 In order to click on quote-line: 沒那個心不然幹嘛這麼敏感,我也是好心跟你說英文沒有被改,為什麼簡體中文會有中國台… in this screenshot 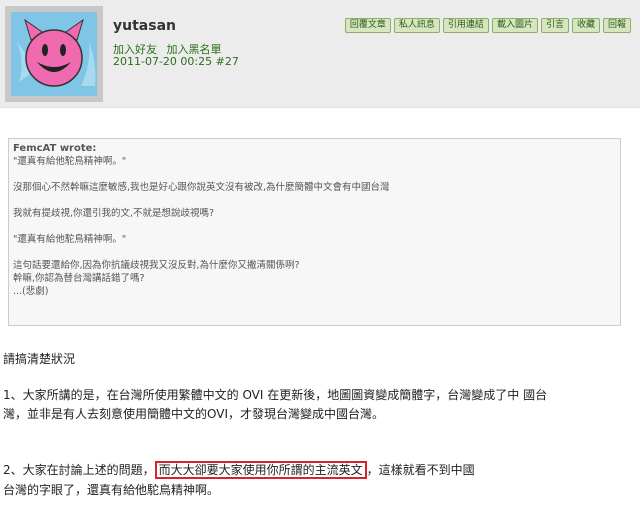, I will do `click(201, 187)`.